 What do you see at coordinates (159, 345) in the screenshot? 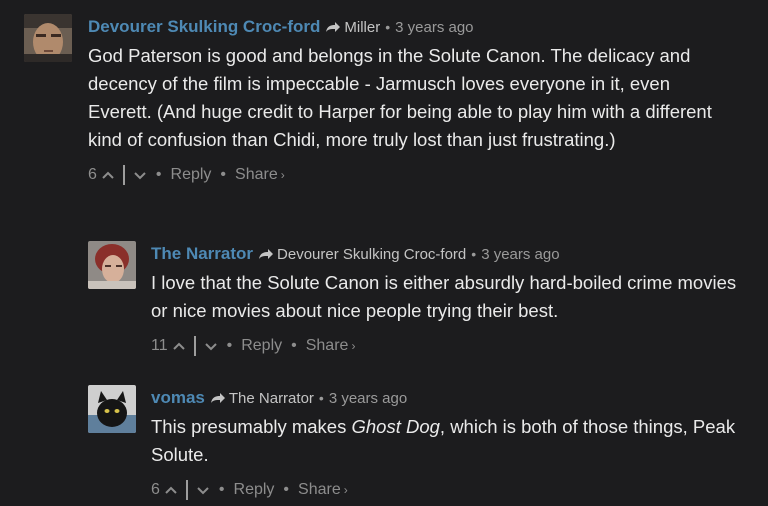
I see `upvote-count: 11` at bounding box center [159, 345].